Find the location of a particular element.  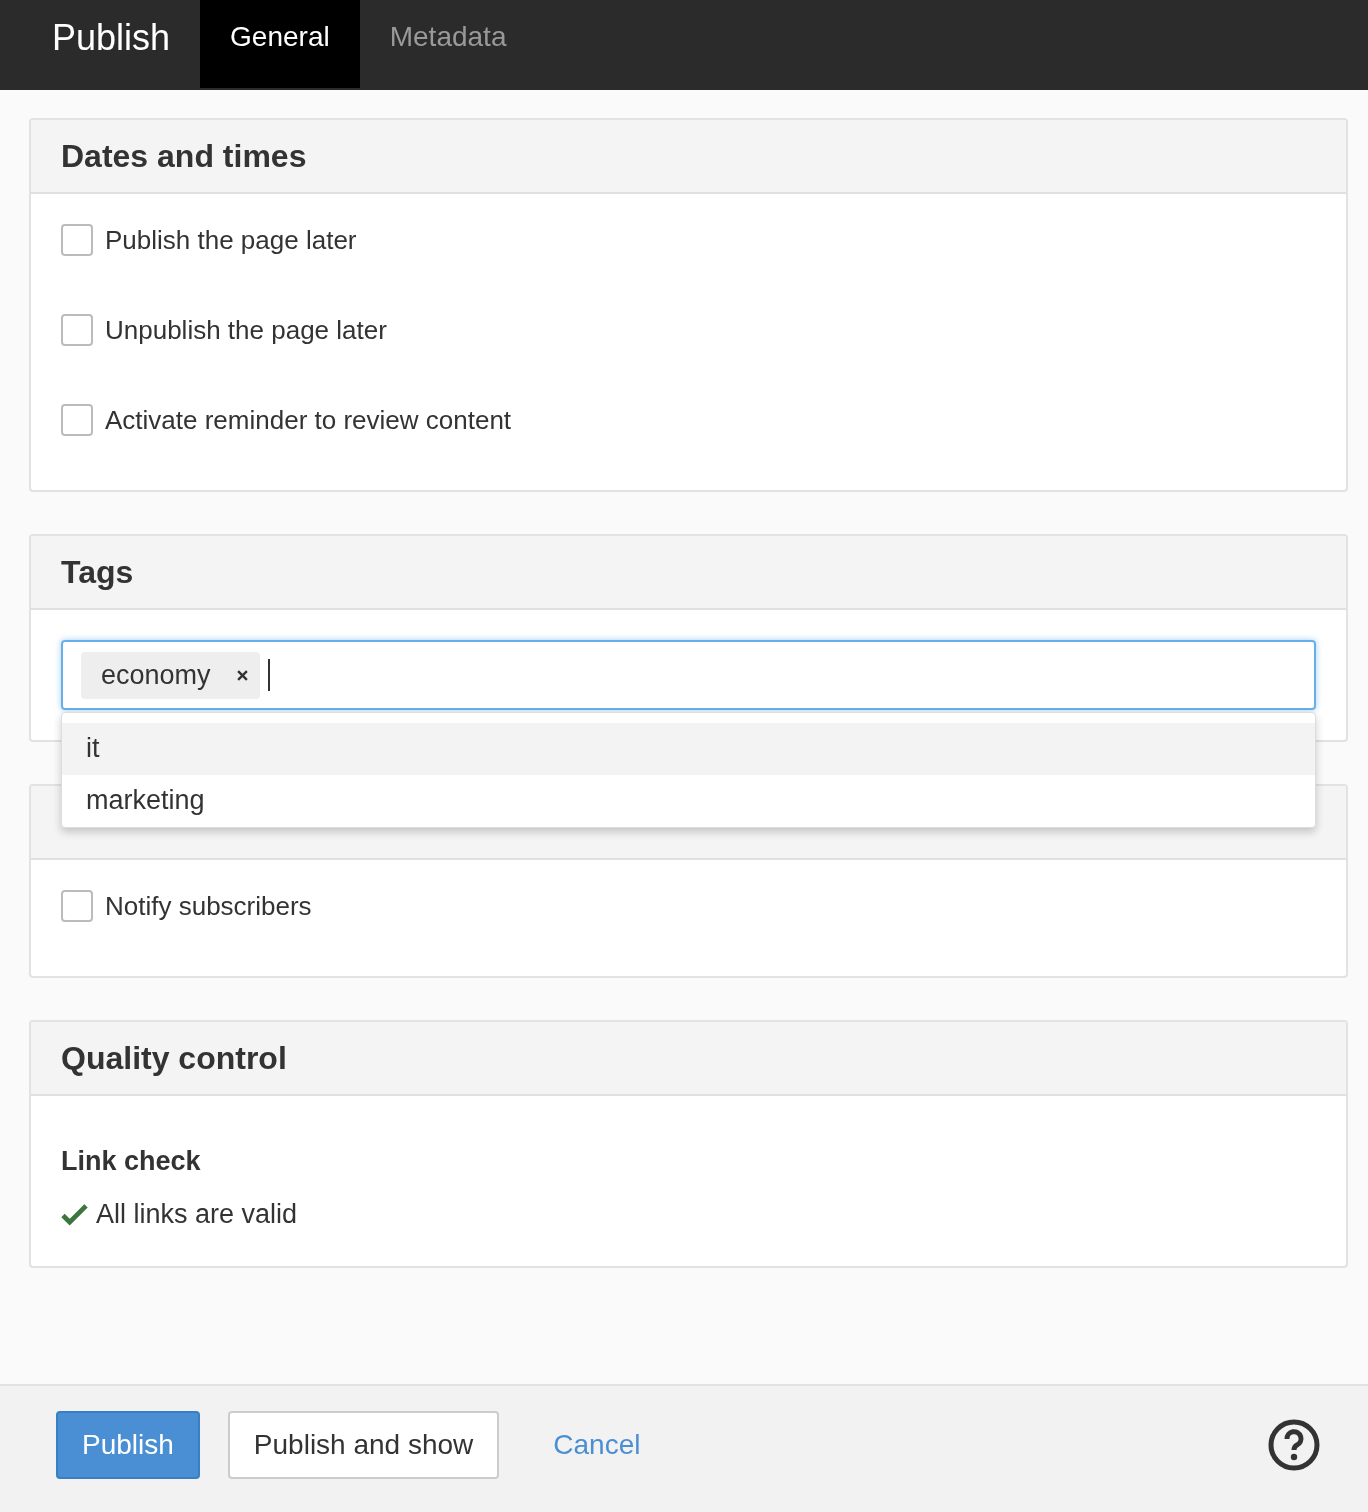

help-icon is located at coordinates (1294, 1445).